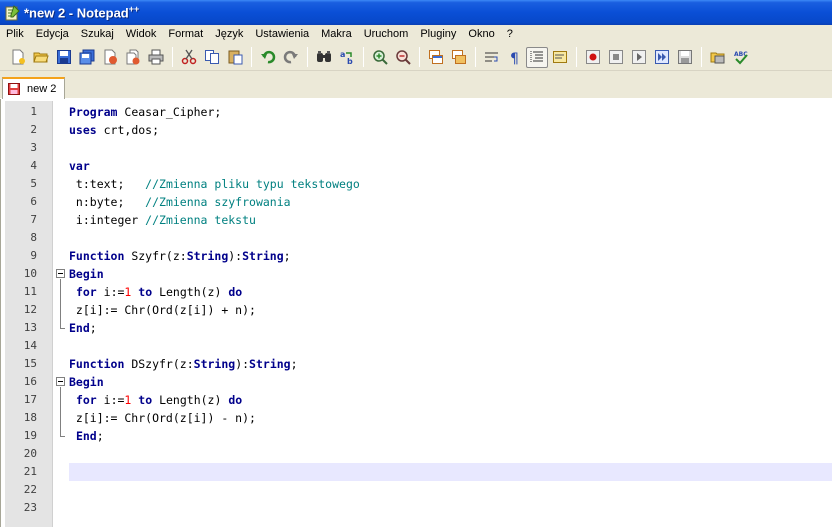  I want to click on svg-text: b, so click(350, 61).